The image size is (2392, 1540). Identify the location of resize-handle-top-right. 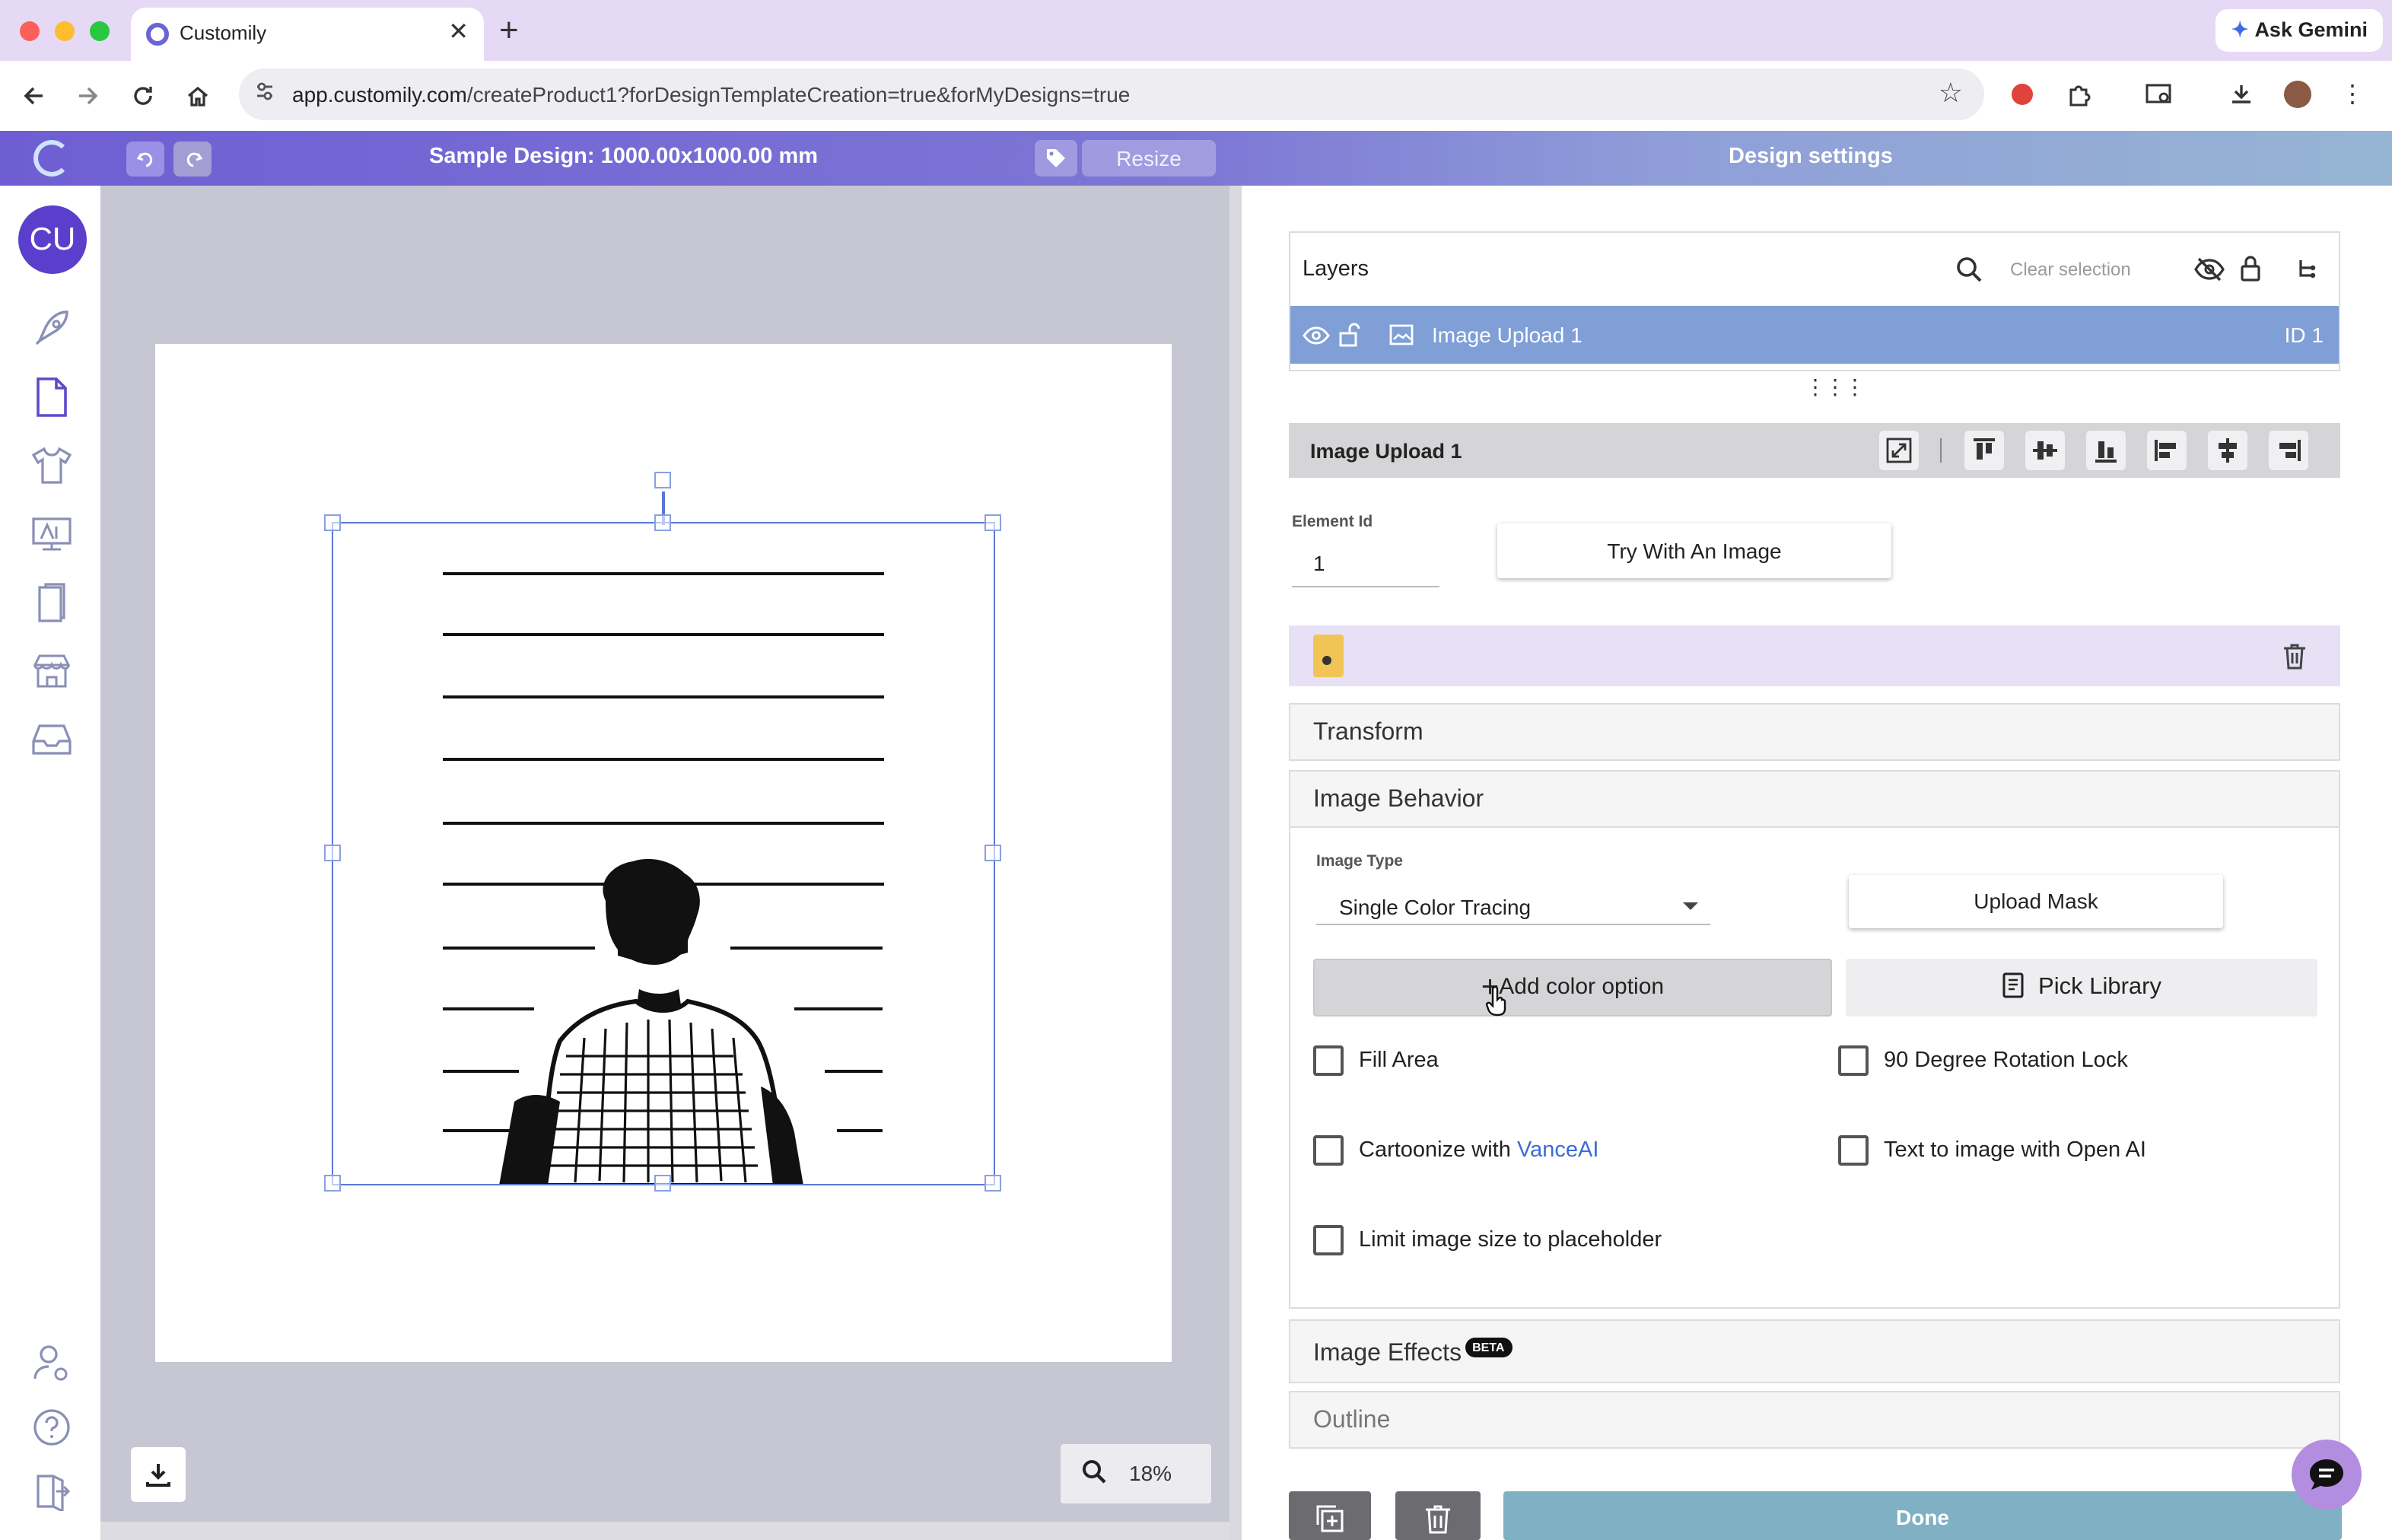
(992, 522).